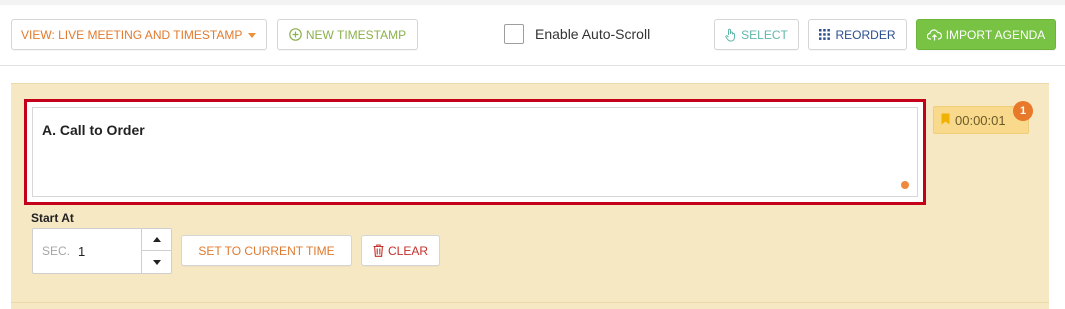 The height and width of the screenshot is (309, 1065). What do you see at coordinates (514, 34) in the screenshot?
I see `auto-scroll-checkbox` at bounding box center [514, 34].